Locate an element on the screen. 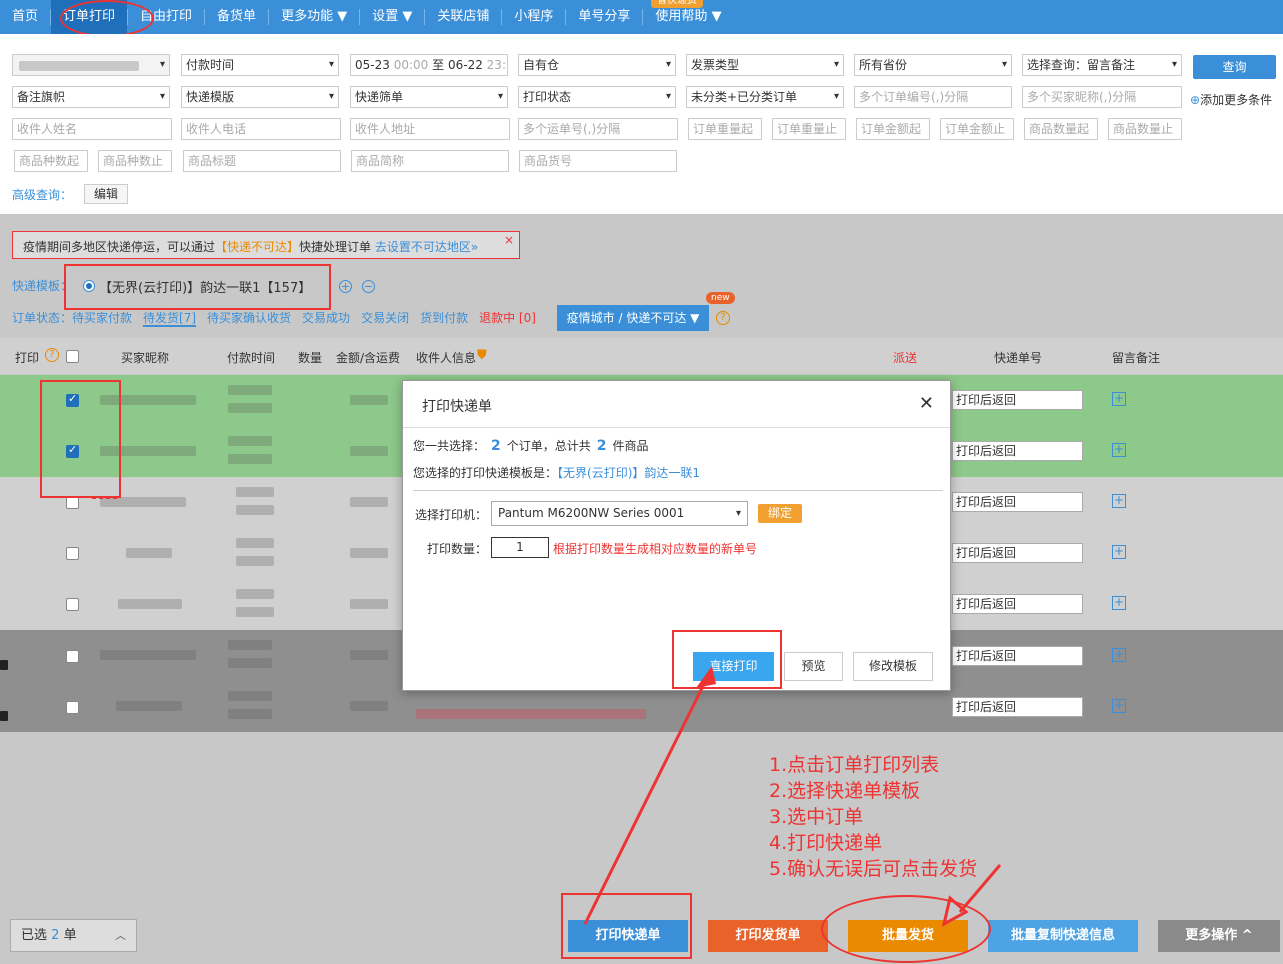 The height and width of the screenshot is (964, 1283). qty-to-input: 商品数量止 is located at coordinates (1145, 129).